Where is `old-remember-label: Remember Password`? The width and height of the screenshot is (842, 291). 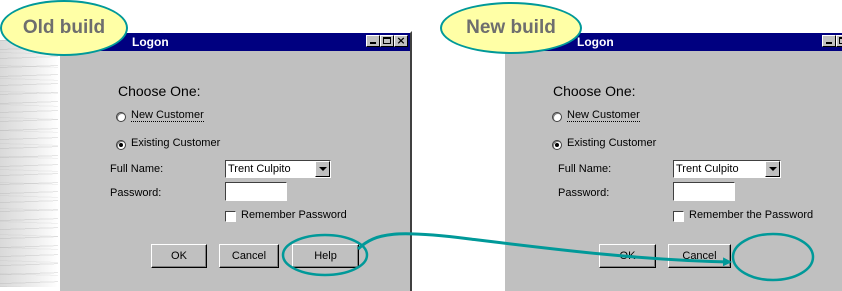
old-remember-label: Remember Password is located at coordinates (294, 215).